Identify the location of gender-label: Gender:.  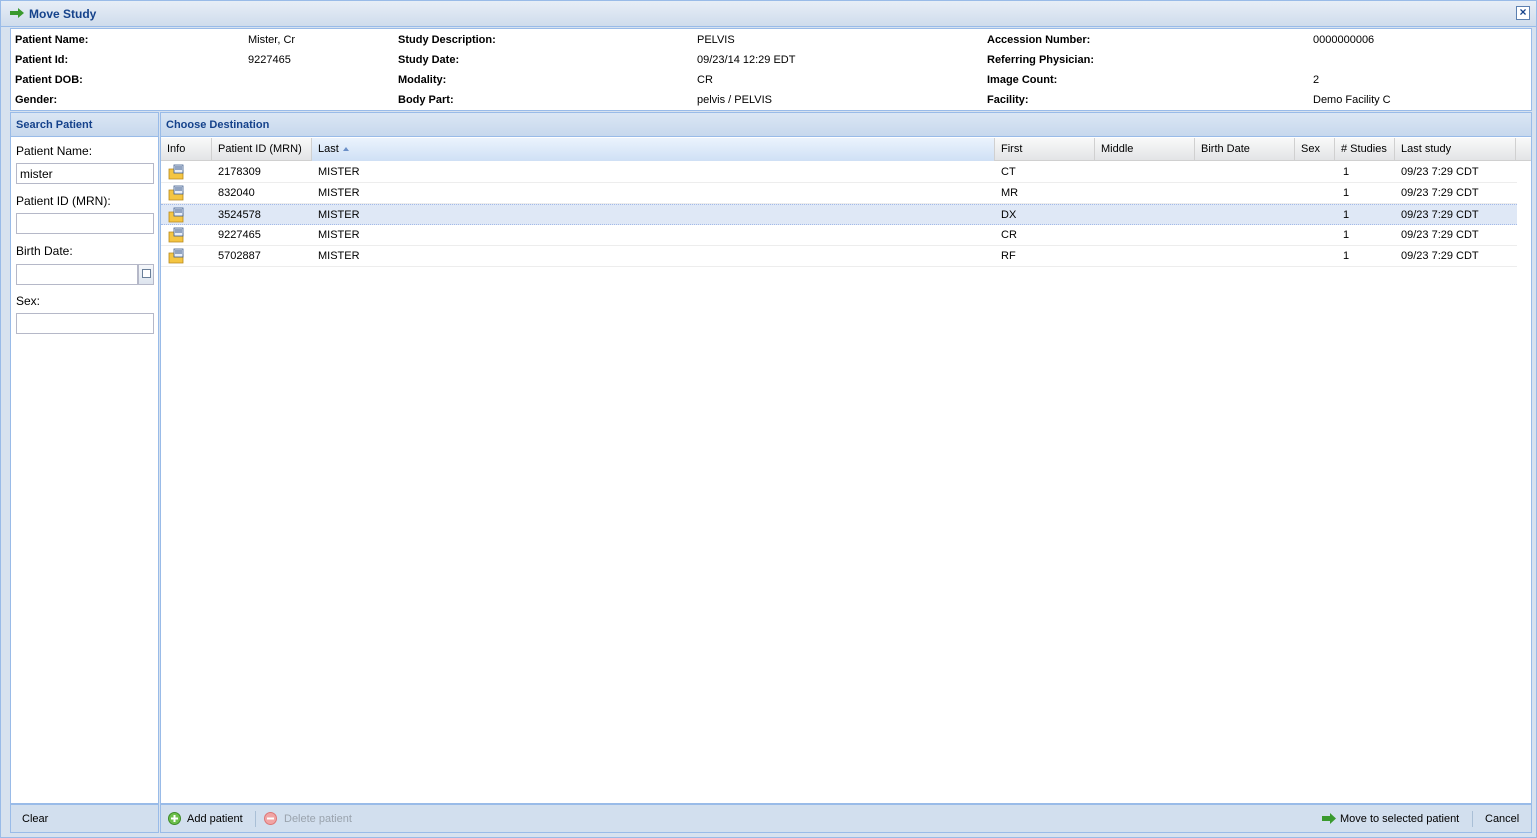
(36, 100).